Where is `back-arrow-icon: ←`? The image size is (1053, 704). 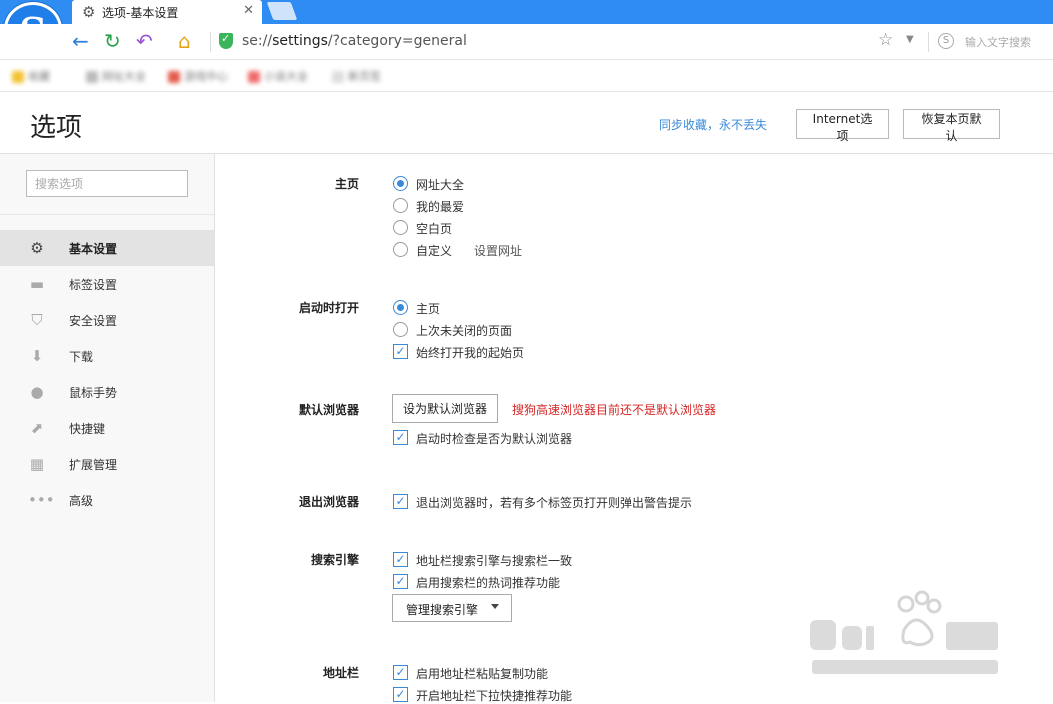
back-arrow-icon: ← is located at coordinates (80, 41).